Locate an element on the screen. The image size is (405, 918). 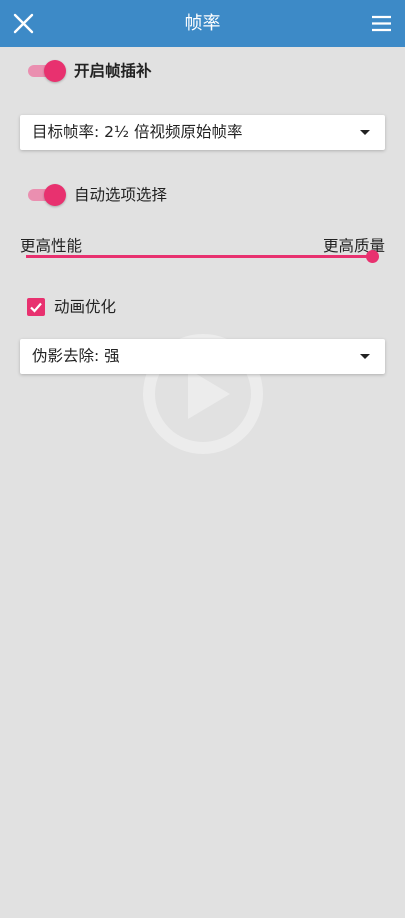
slider-rail is located at coordinates (199, 256).